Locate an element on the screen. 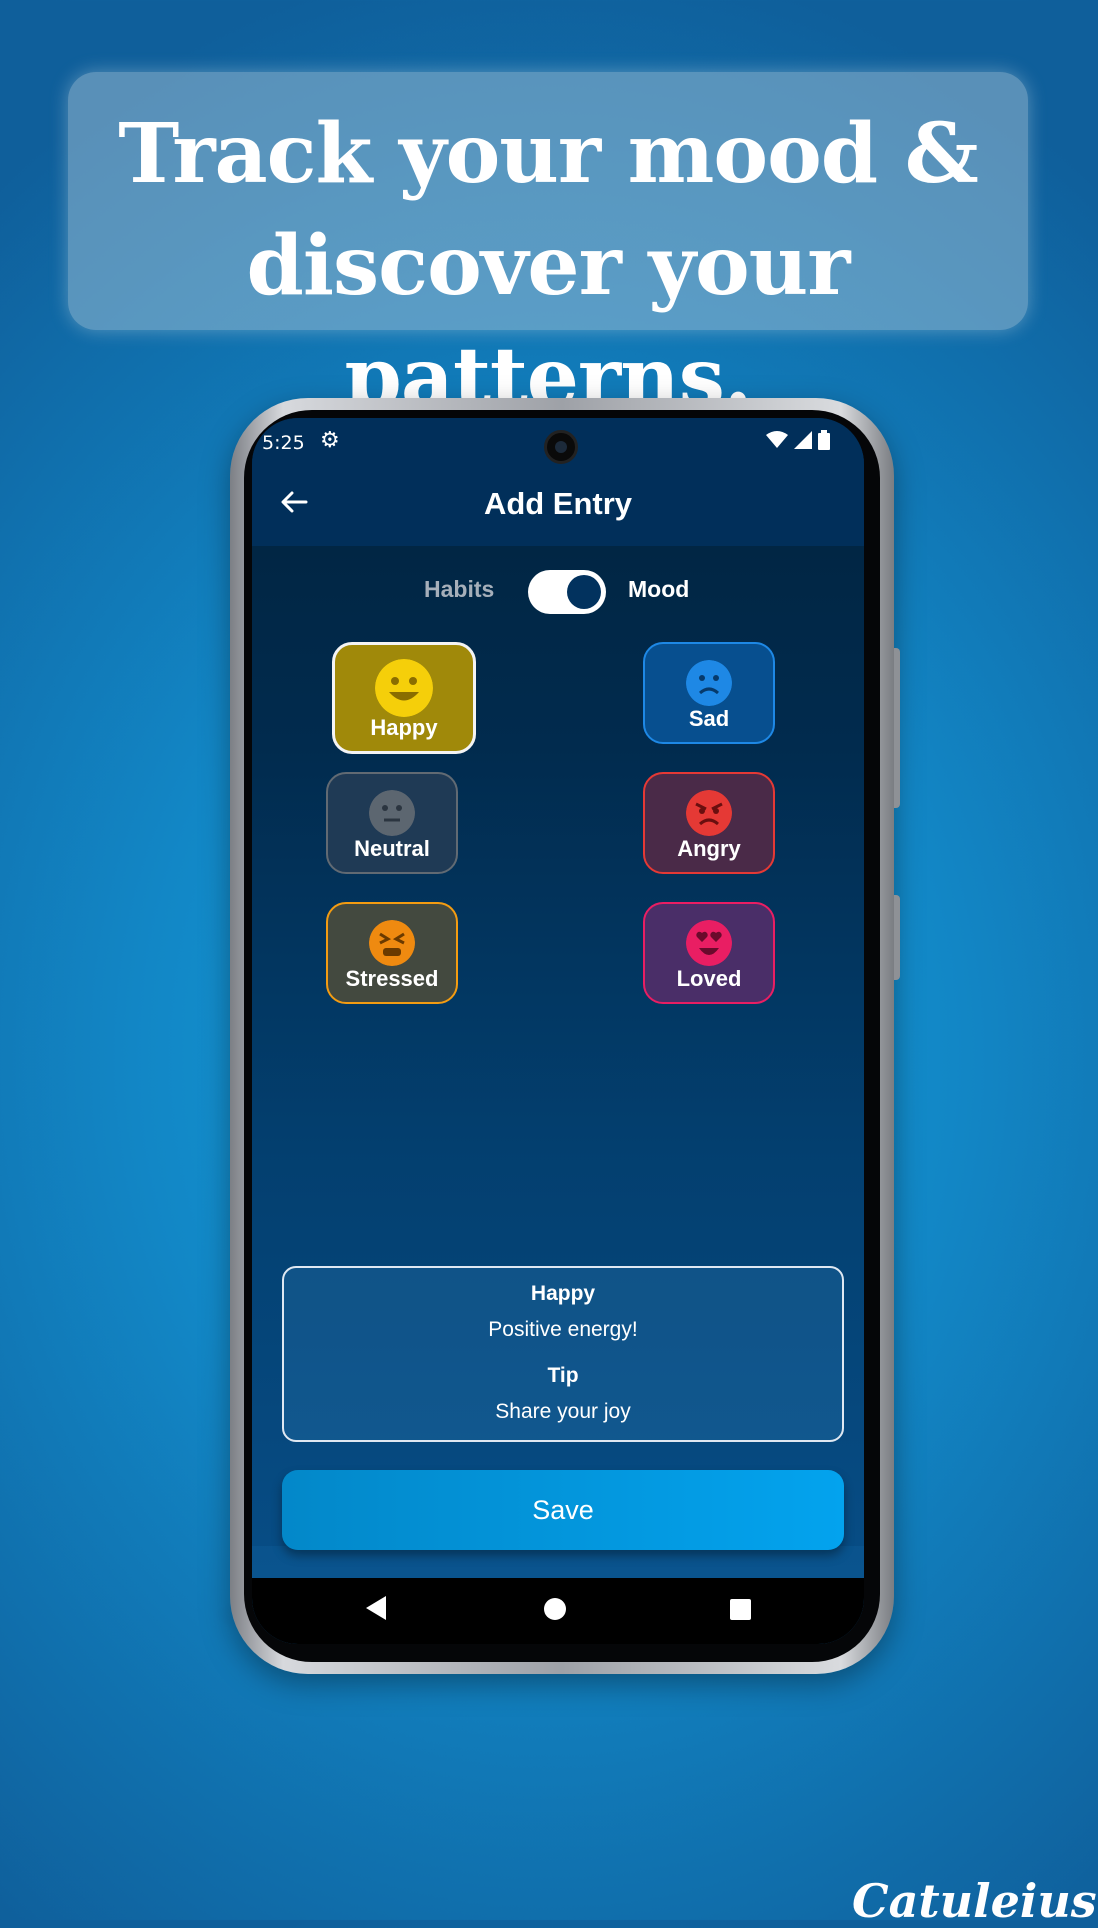 The image size is (1098, 1928). mood-label-sad: Sad is located at coordinates (709, 718).